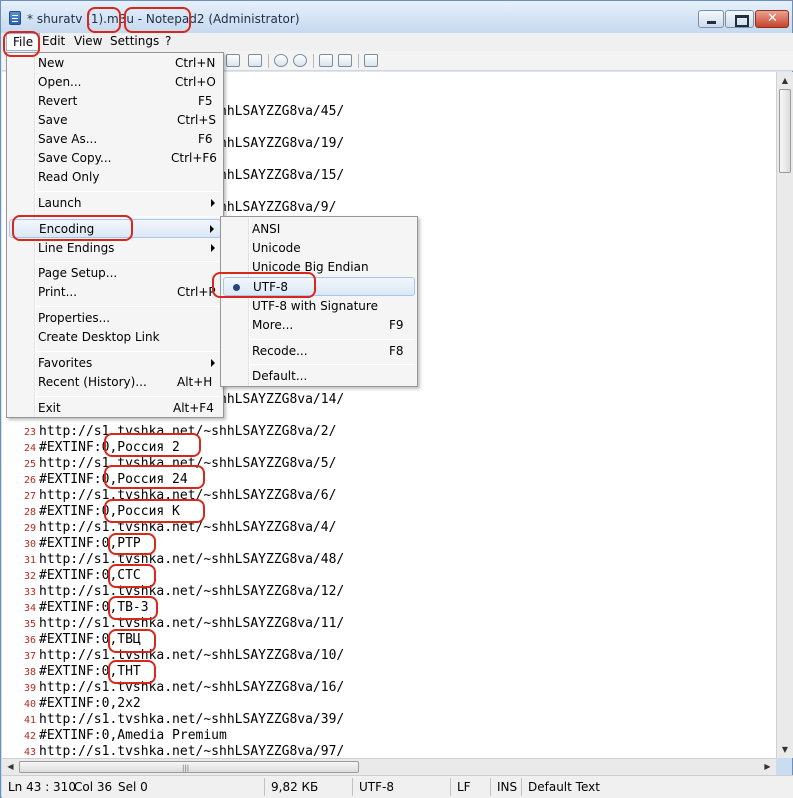 The image size is (793, 798). What do you see at coordinates (767, 767) in the screenshot?
I see `scroll-right-arrow-icon: ▶` at bounding box center [767, 767].